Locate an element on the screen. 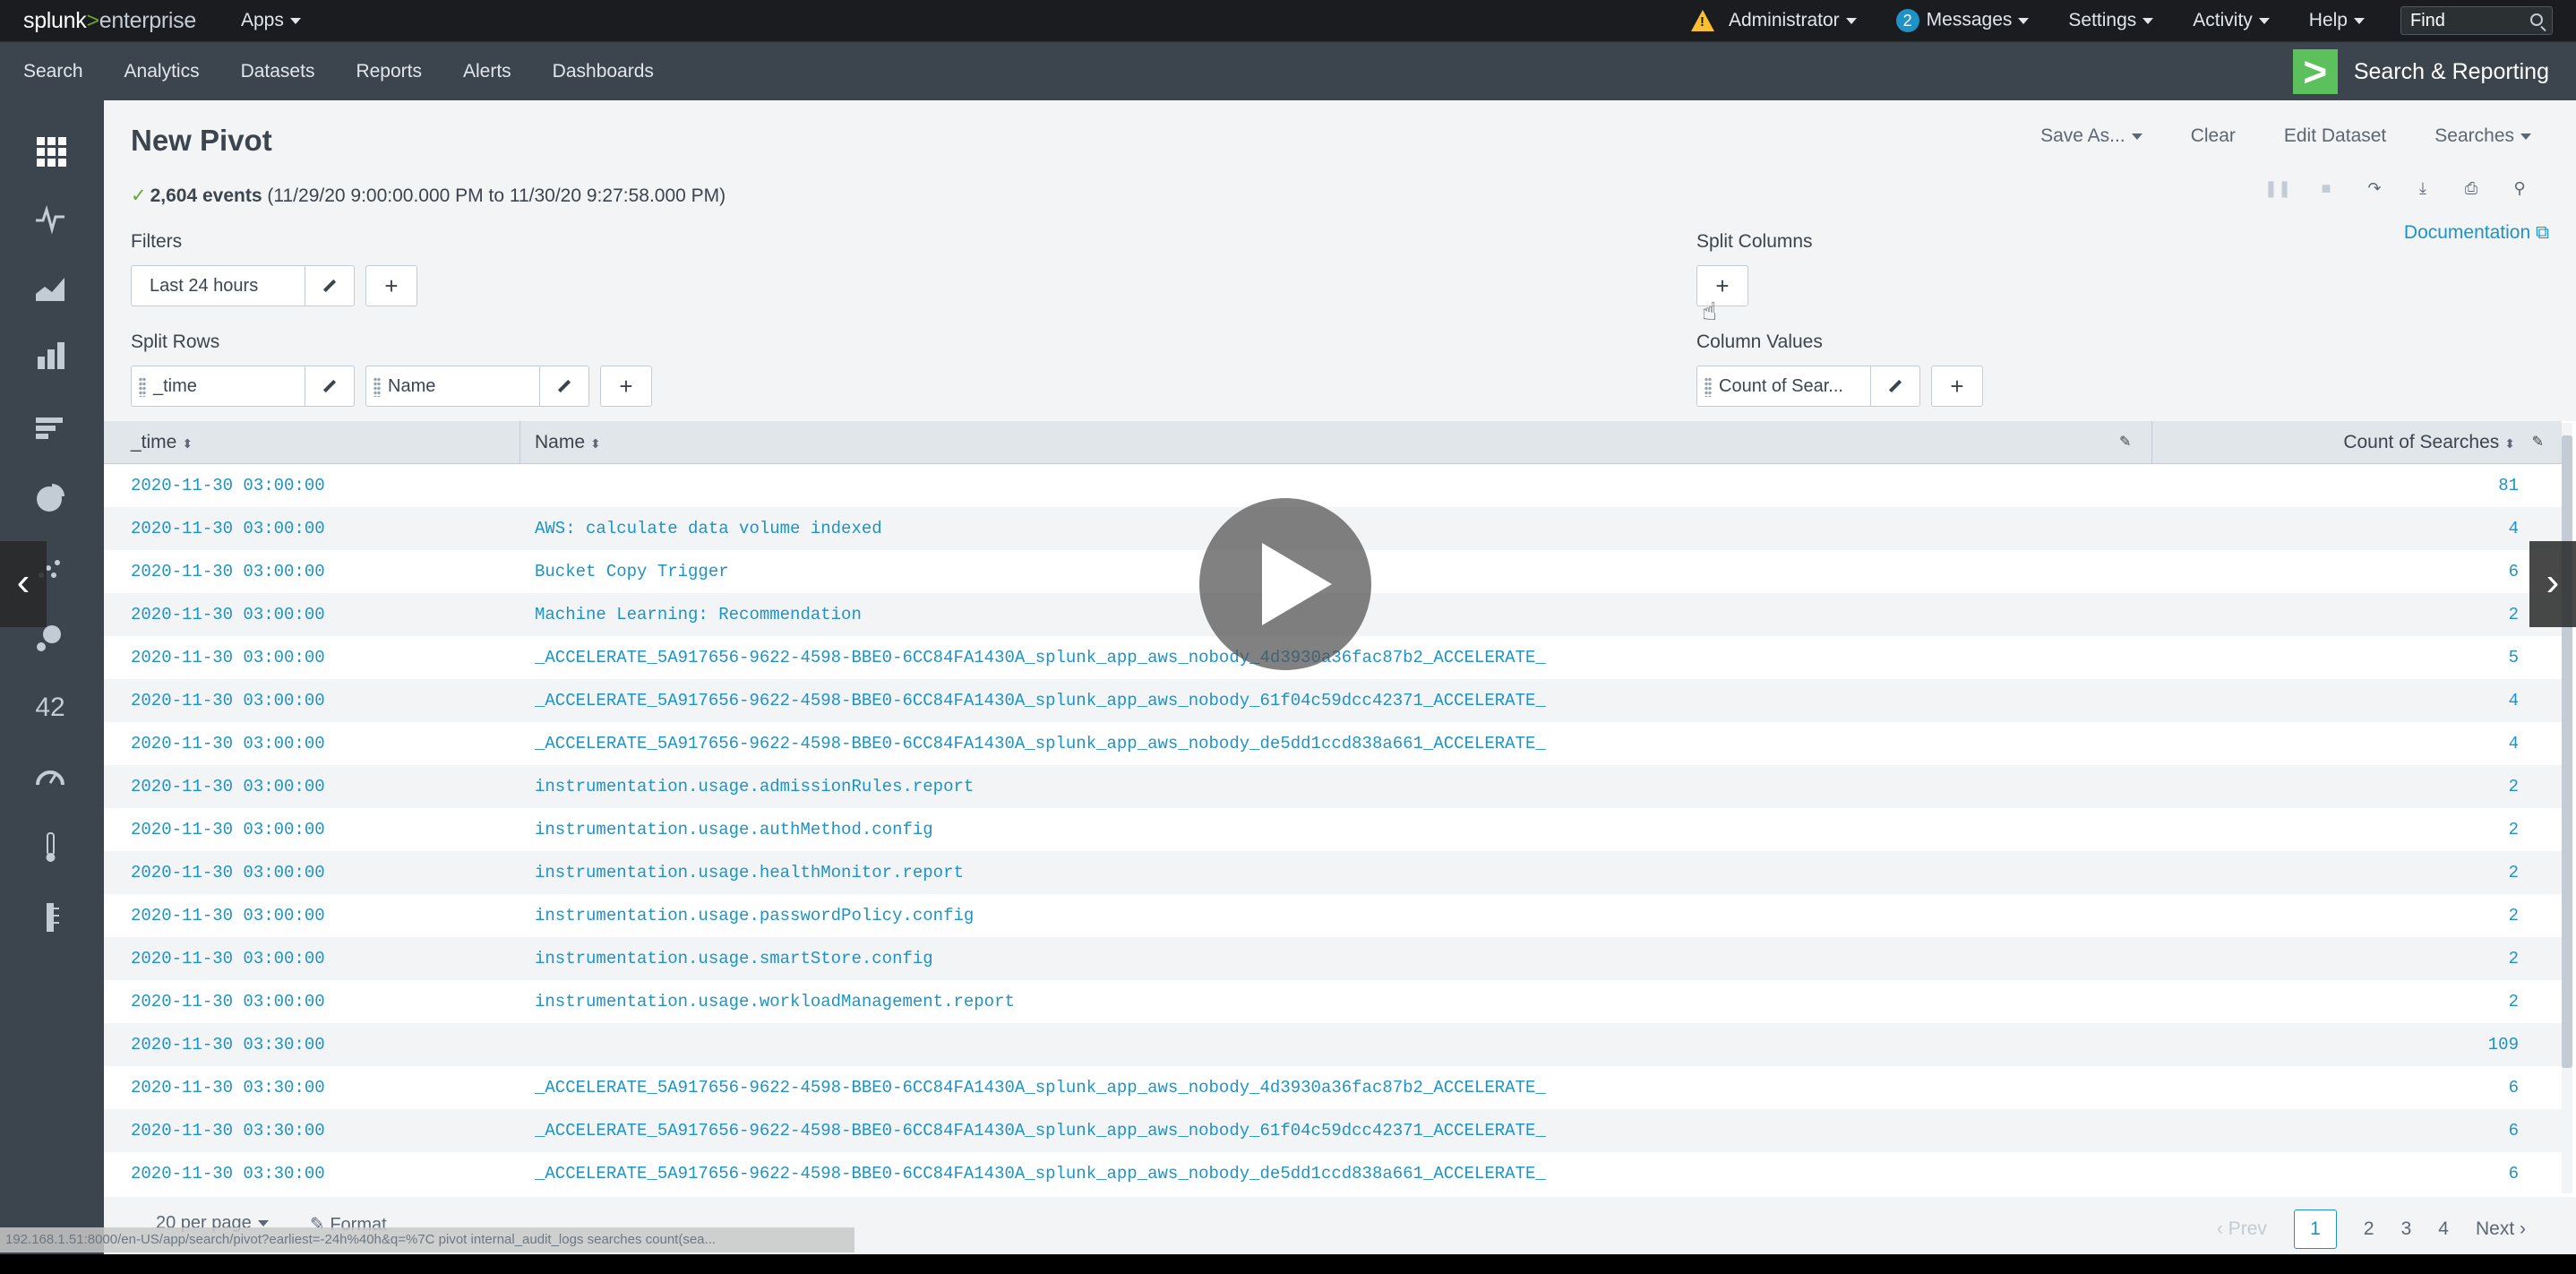 The width and height of the screenshot is (2576, 1274). pause-icon: ❚❚ is located at coordinates (2278, 189).